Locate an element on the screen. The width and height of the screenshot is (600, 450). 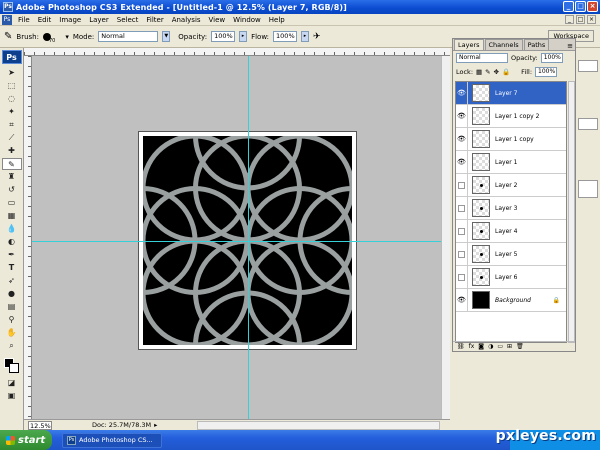
zoom-icon: ⌕ is located at coordinates (12, 346).